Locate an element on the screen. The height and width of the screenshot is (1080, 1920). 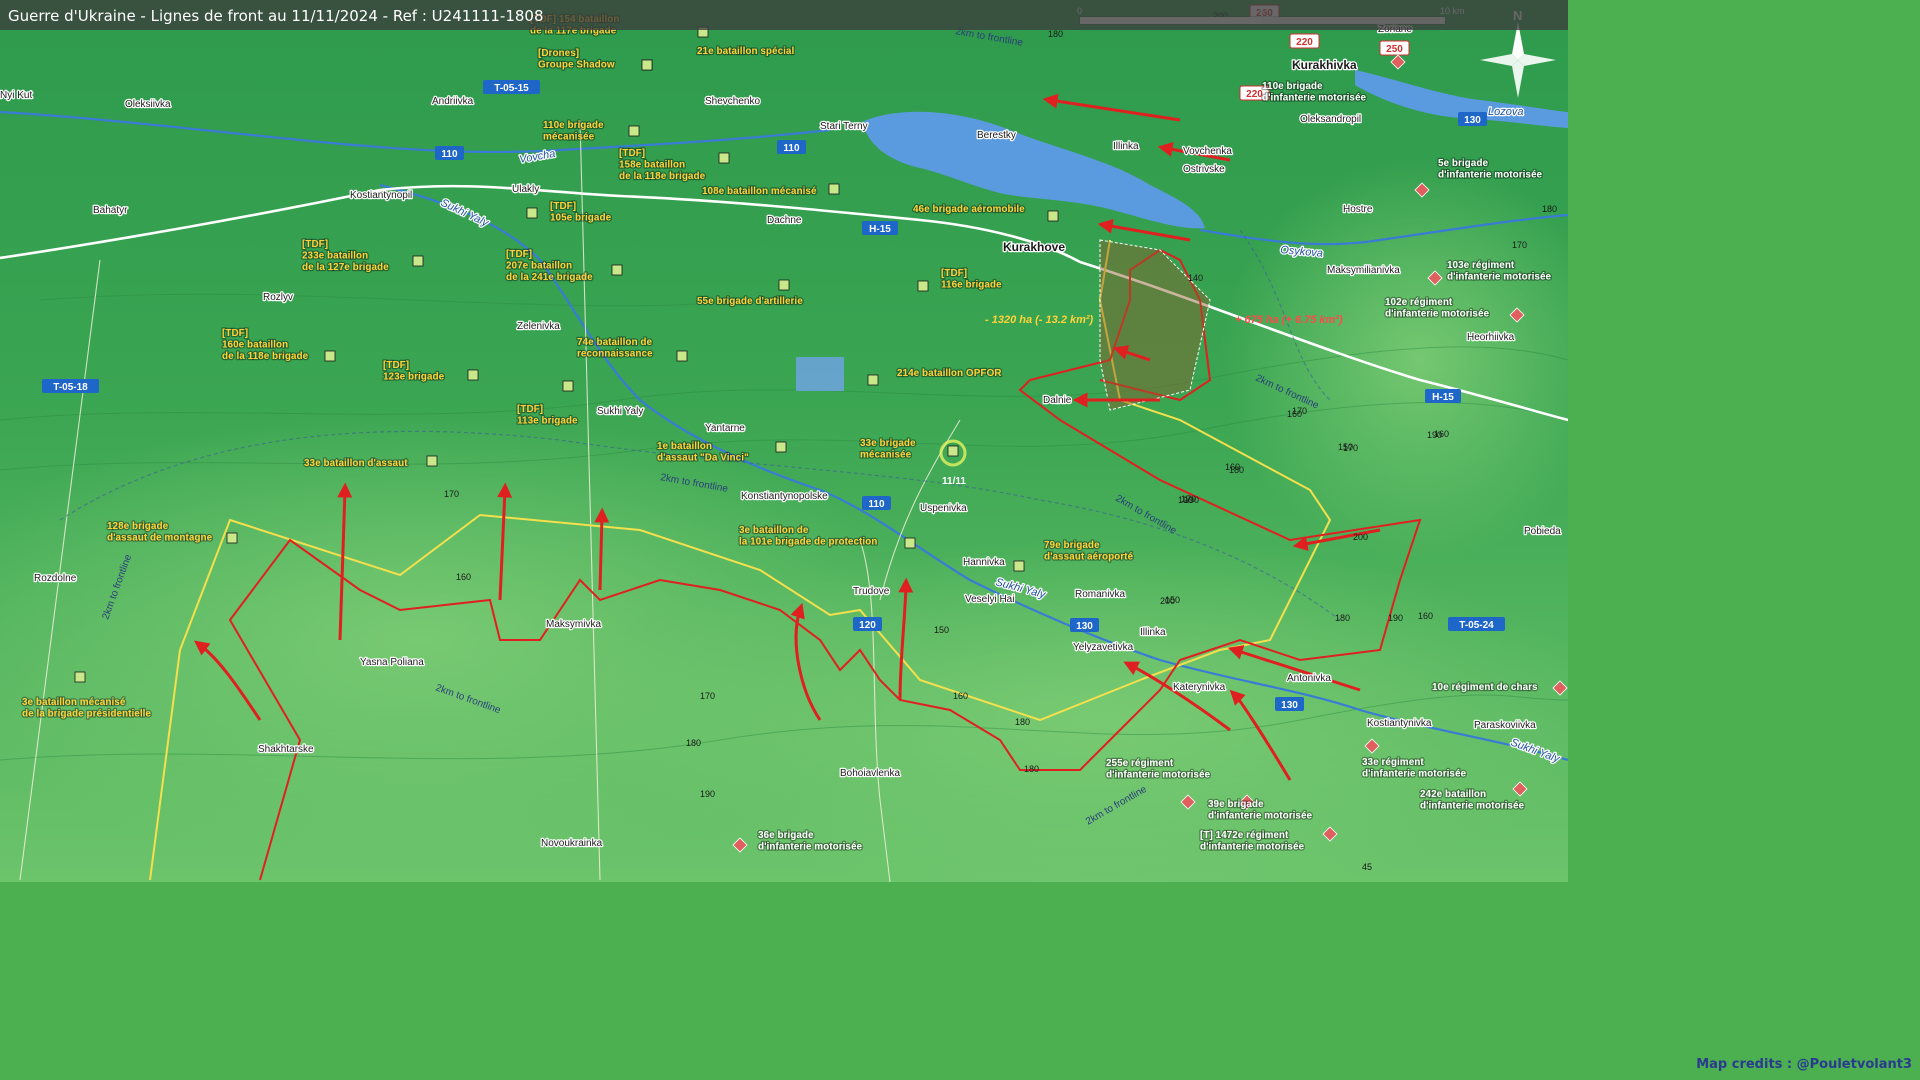
fields-blue is located at coordinates (820, 374).